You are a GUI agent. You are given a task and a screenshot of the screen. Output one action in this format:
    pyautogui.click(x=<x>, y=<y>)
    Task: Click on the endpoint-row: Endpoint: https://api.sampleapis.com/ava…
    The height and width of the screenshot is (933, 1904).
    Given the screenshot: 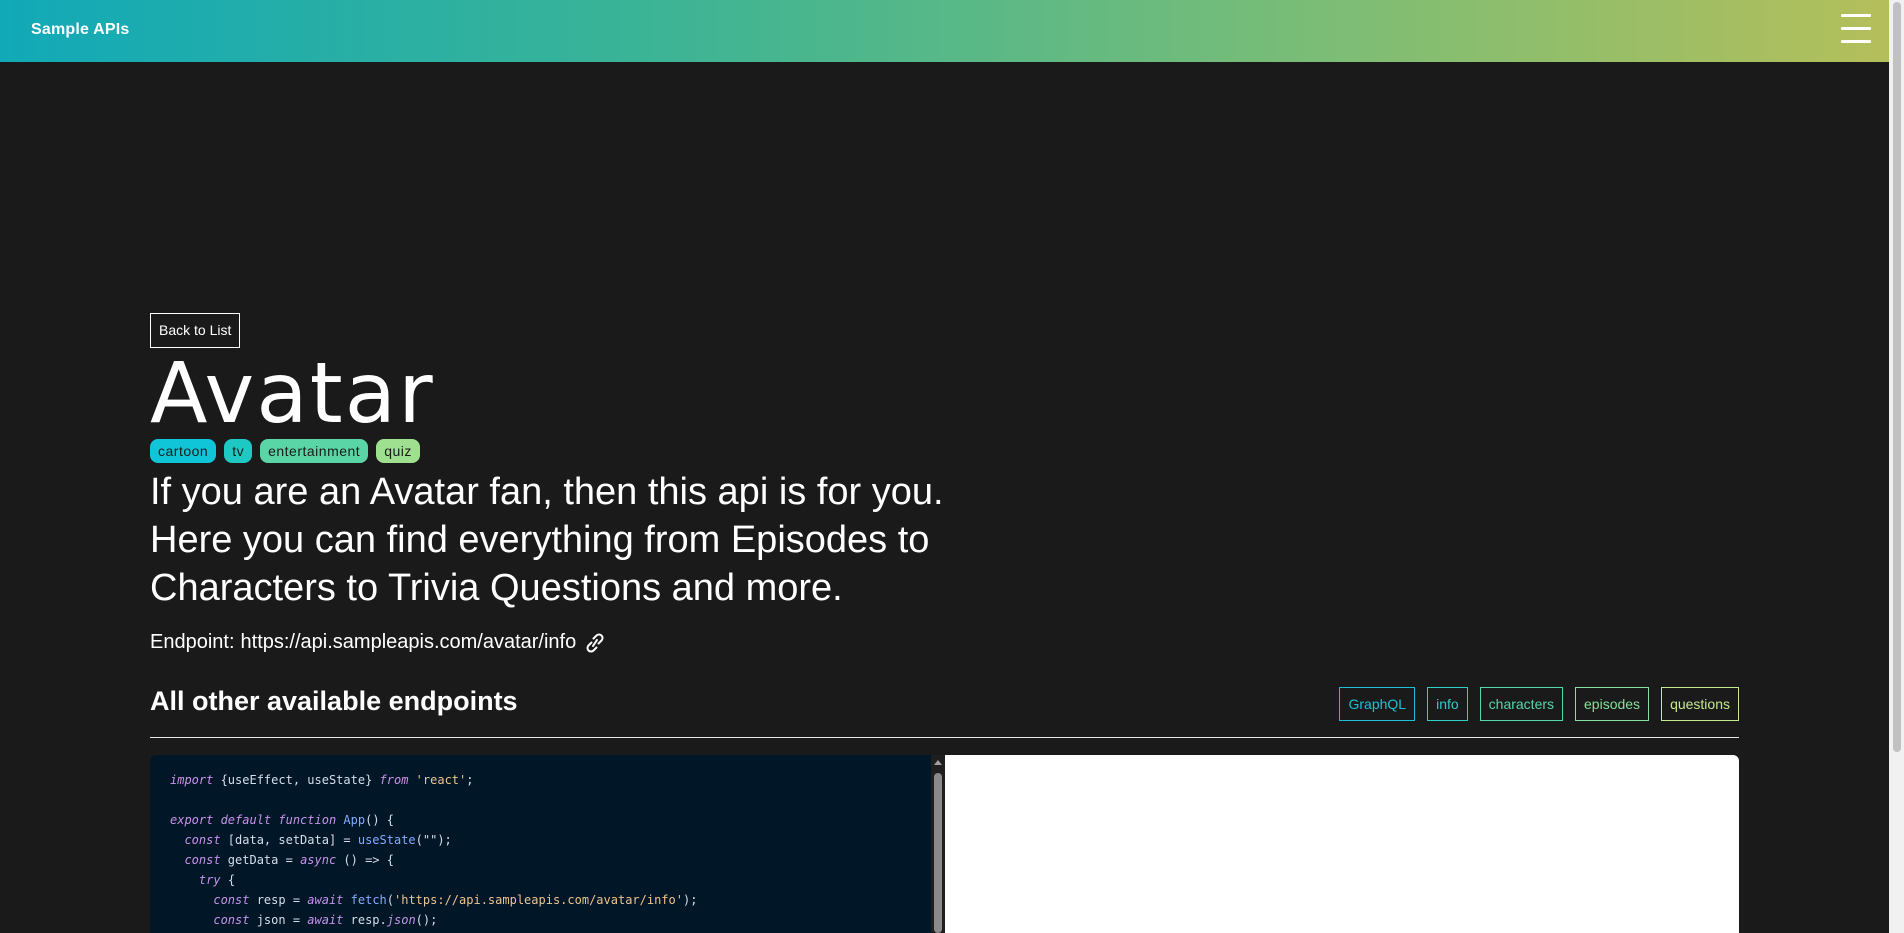 What is the action you would take?
    pyautogui.click(x=379, y=642)
    